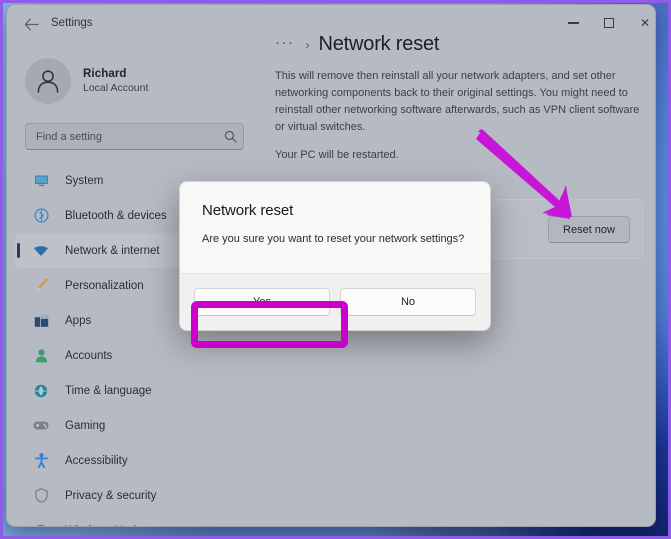 Image resolution: width=671 pixels, height=539 pixels. I want to click on no-button: No, so click(408, 302).